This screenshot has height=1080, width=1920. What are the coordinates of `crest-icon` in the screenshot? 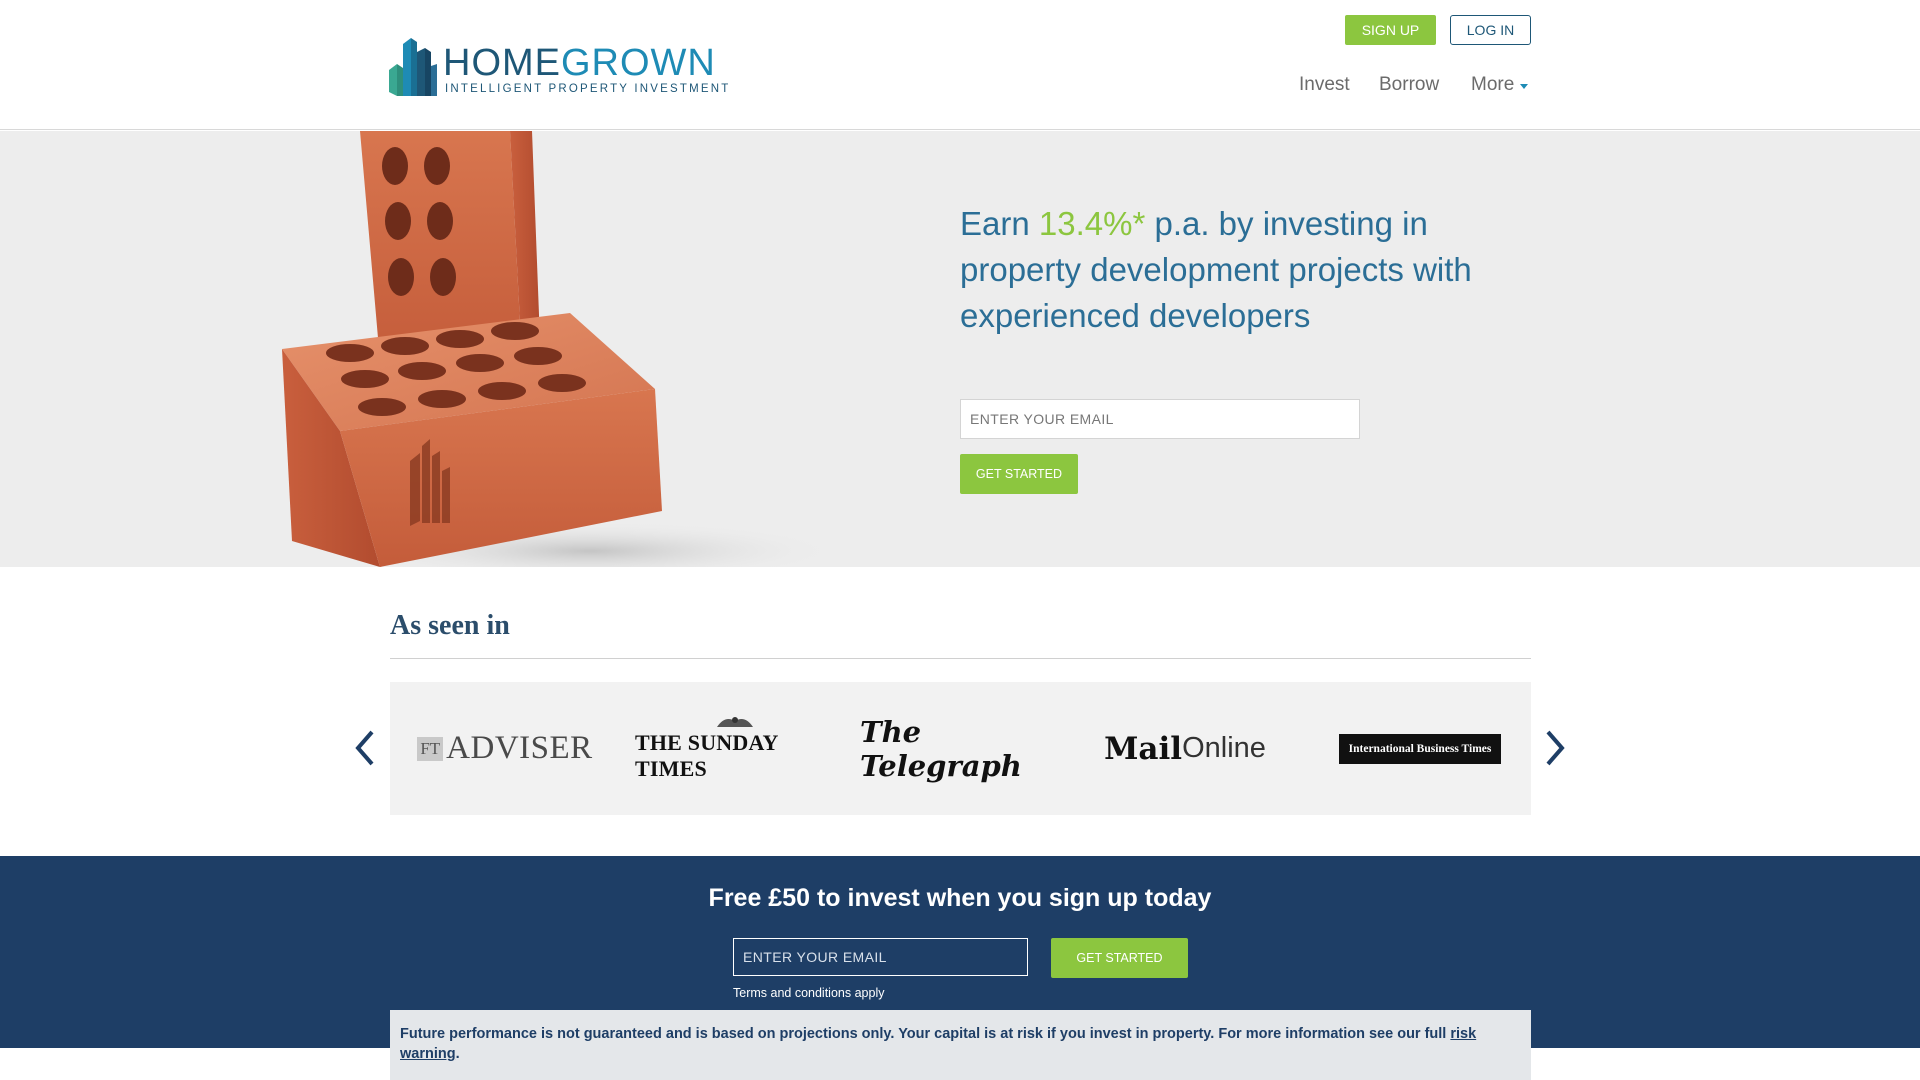 It's located at (735, 722).